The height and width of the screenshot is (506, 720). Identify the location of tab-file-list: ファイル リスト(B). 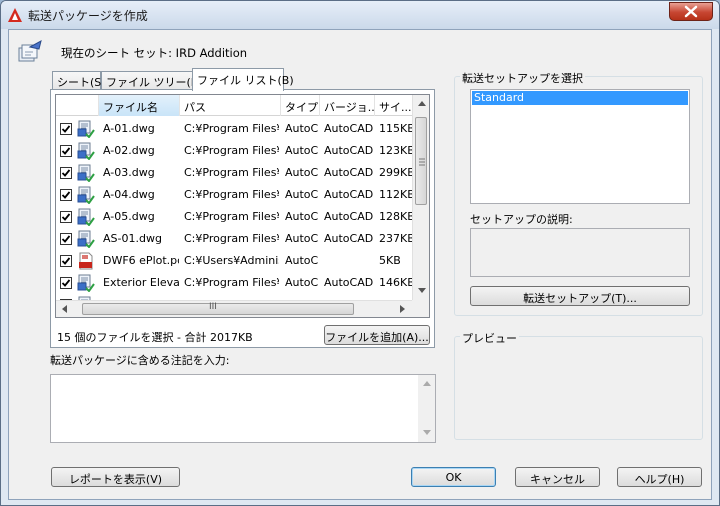
(243, 79).